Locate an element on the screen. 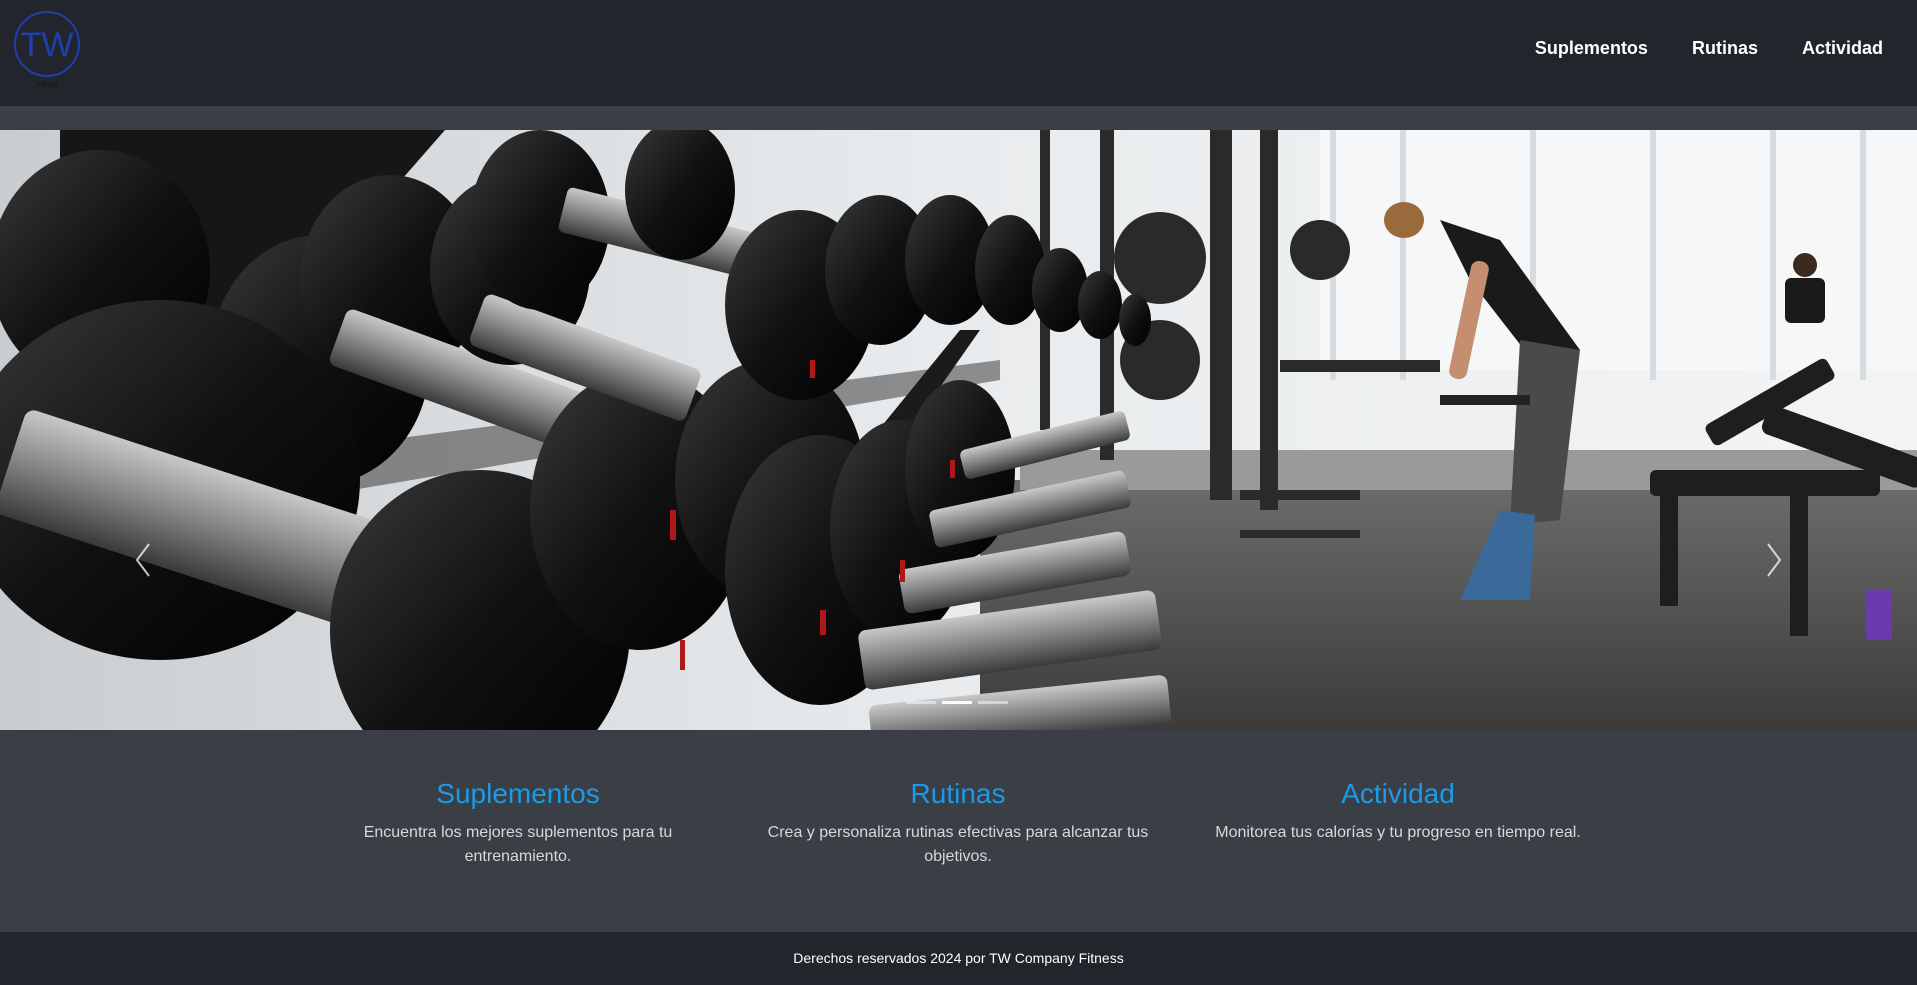 The image size is (1917, 985). logo-emblem-icon: TW TW-BE is located at coordinates (47, 50).